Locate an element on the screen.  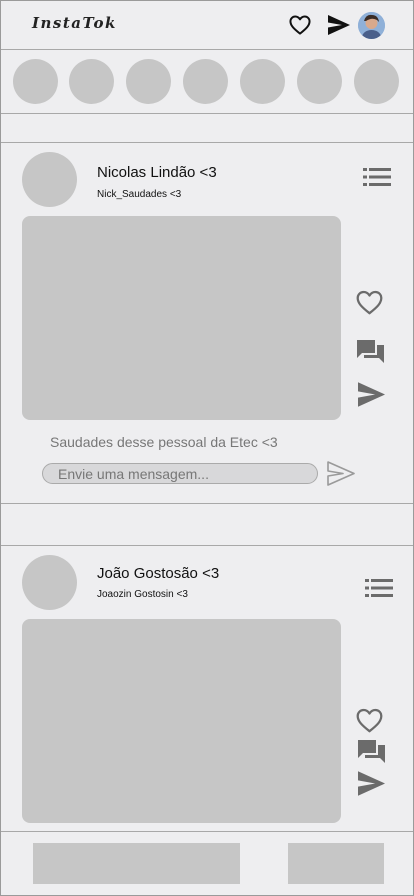
header-divider is located at coordinates (207, 49).